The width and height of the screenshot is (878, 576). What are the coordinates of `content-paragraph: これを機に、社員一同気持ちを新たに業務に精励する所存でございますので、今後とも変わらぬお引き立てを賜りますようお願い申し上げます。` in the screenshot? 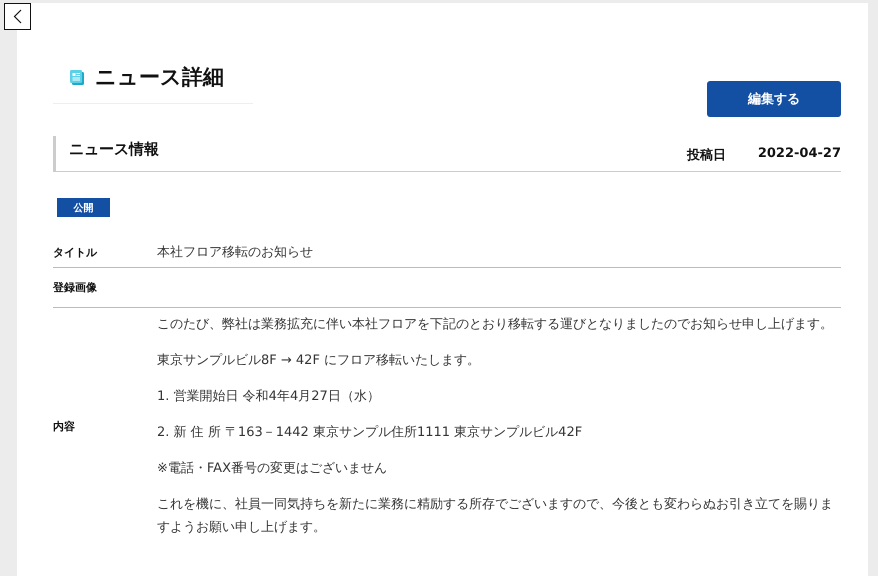 It's located at (495, 516).